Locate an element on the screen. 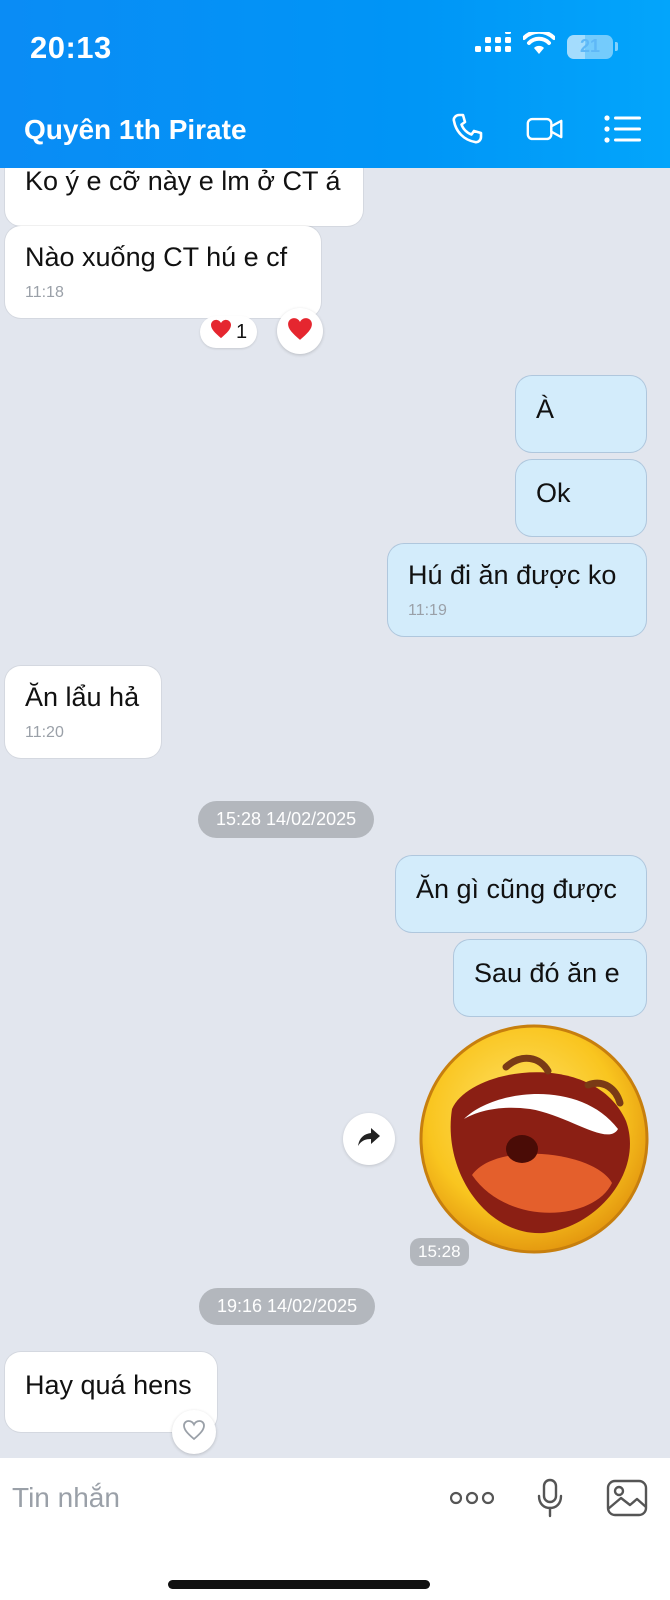 Image resolution: width=670 pixels, height=1600 pixels. battery-icon: 21 is located at coordinates (590, 46).